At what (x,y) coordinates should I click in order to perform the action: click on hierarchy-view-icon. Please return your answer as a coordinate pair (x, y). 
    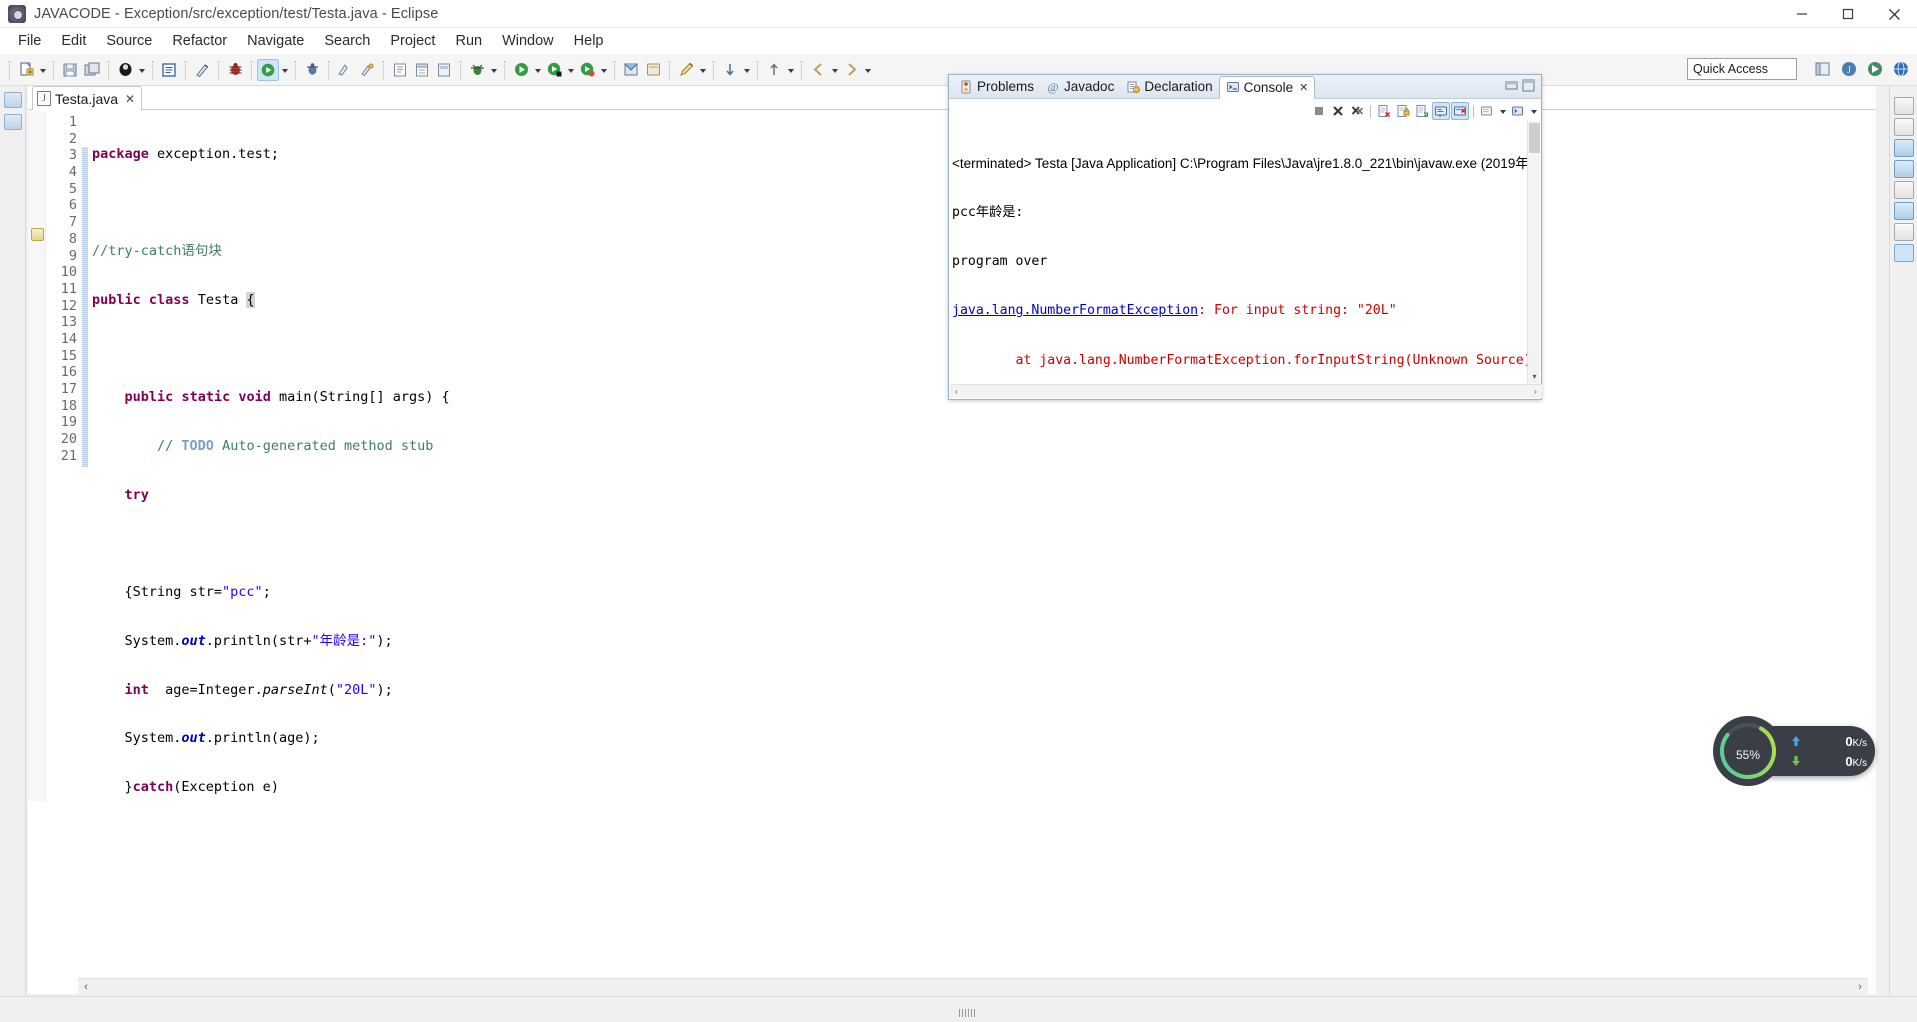
    Looking at the image, I should click on (1903, 190).